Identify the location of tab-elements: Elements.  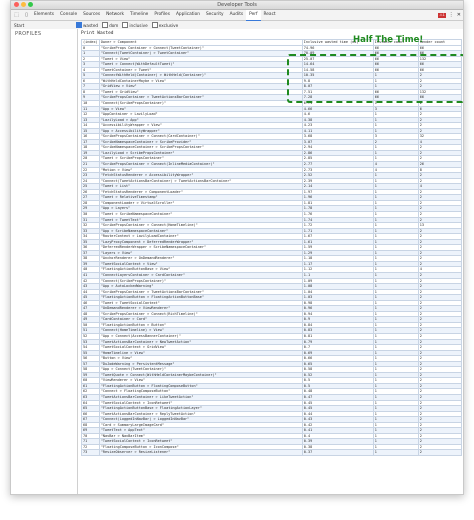
(44, 15).